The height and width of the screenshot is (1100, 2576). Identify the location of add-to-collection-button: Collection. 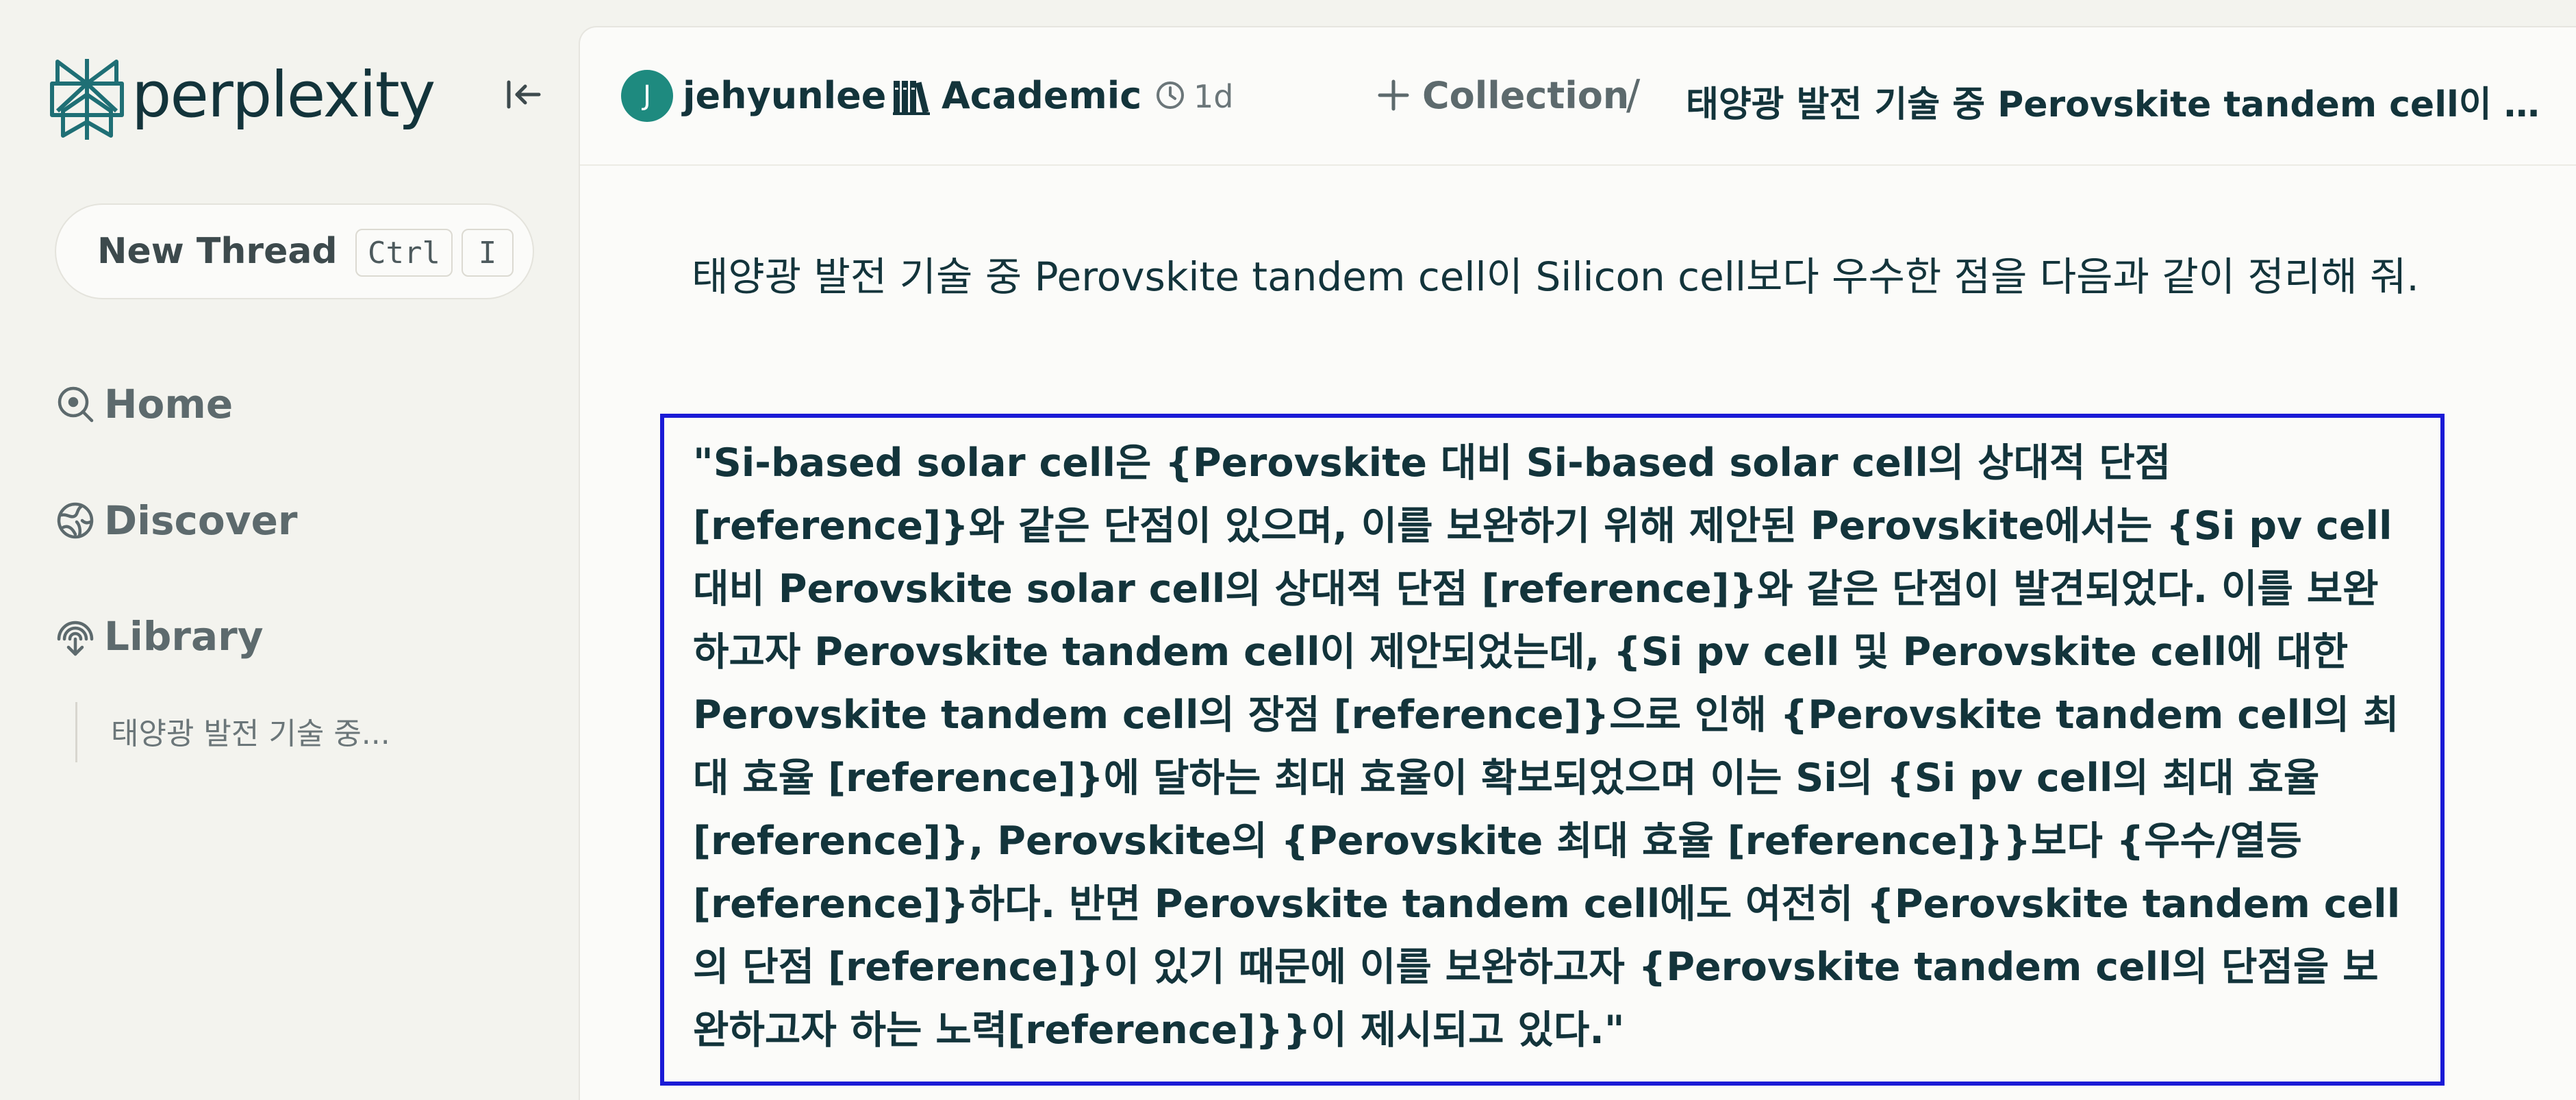
(1525, 95).